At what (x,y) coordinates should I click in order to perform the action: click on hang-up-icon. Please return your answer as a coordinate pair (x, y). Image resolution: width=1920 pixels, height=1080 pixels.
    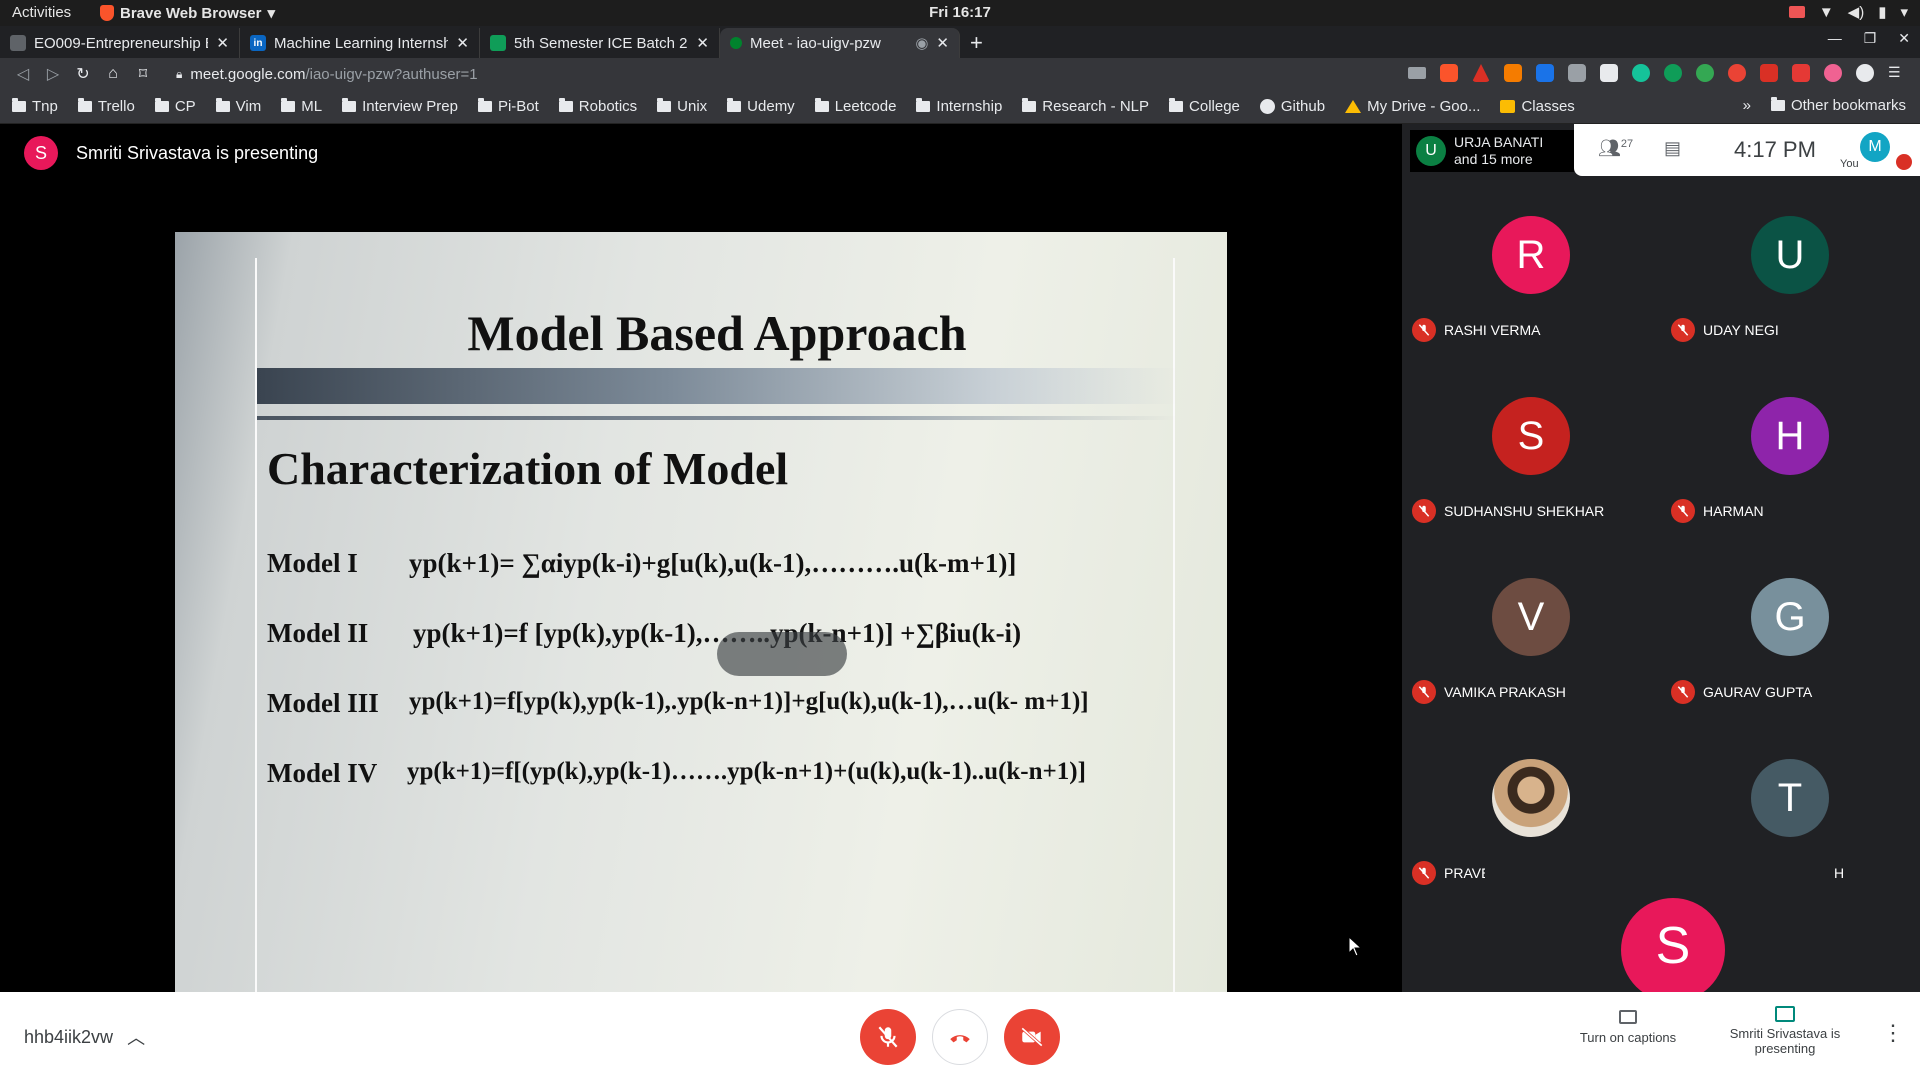
    Looking at the image, I should click on (960, 1039).